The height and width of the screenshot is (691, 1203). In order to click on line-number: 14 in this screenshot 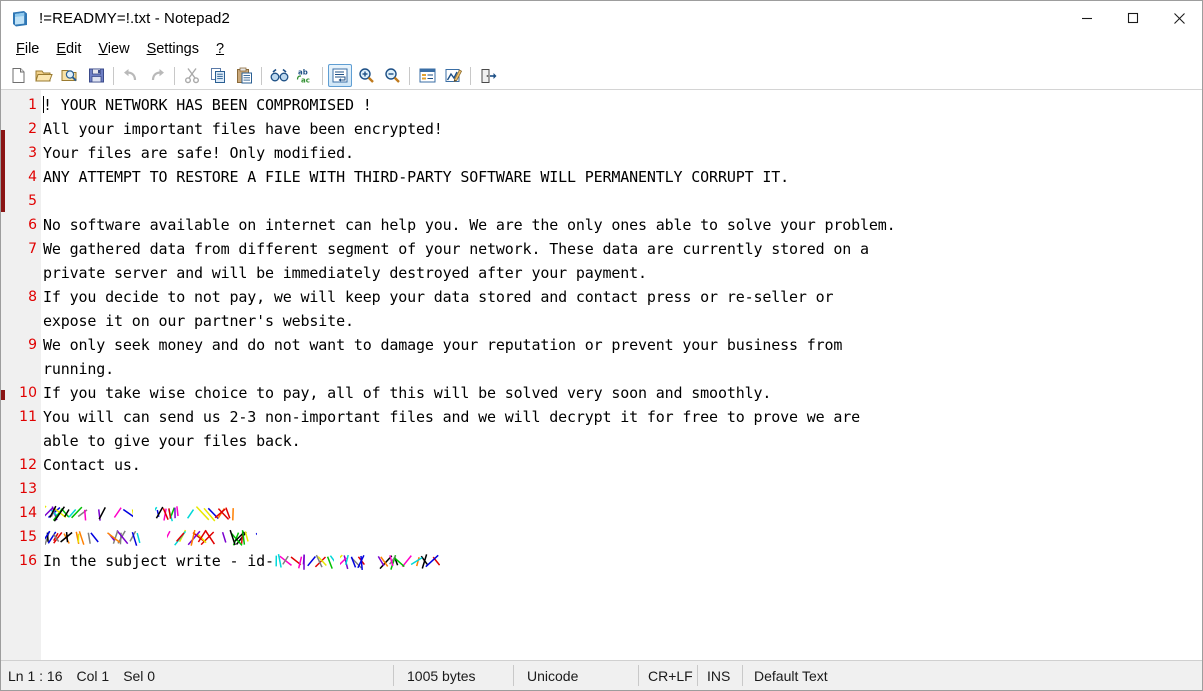, I will do `click(28, 513)`.